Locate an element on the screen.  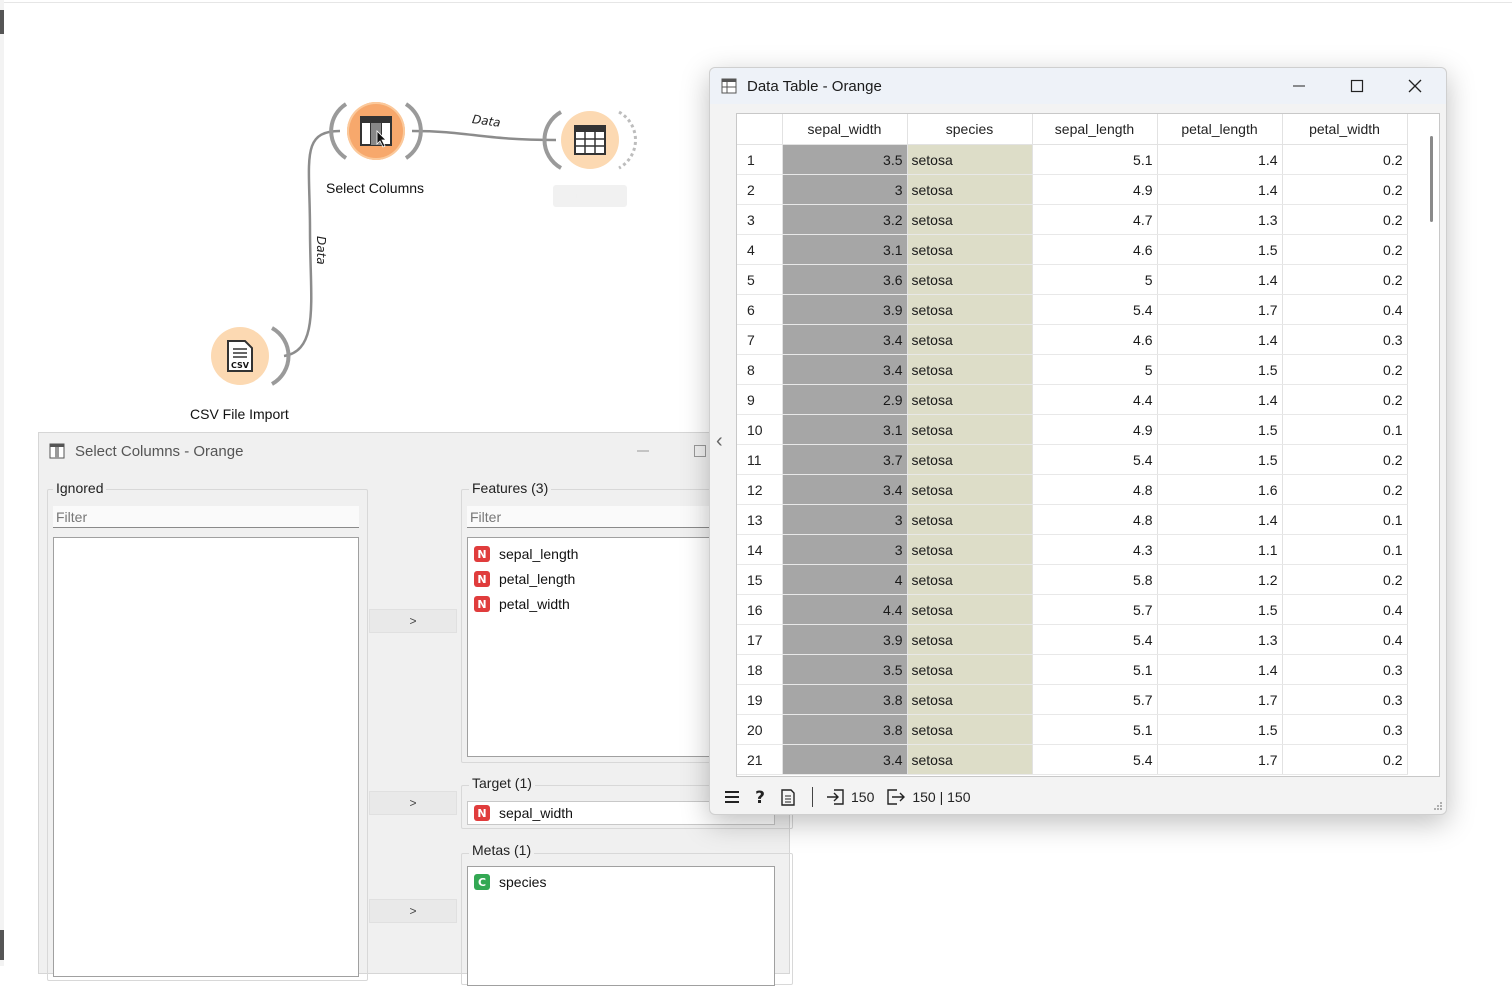
table-row: 5 3.6 setosa 5 1.4 0.2 is located at coordinates (1072, 279).